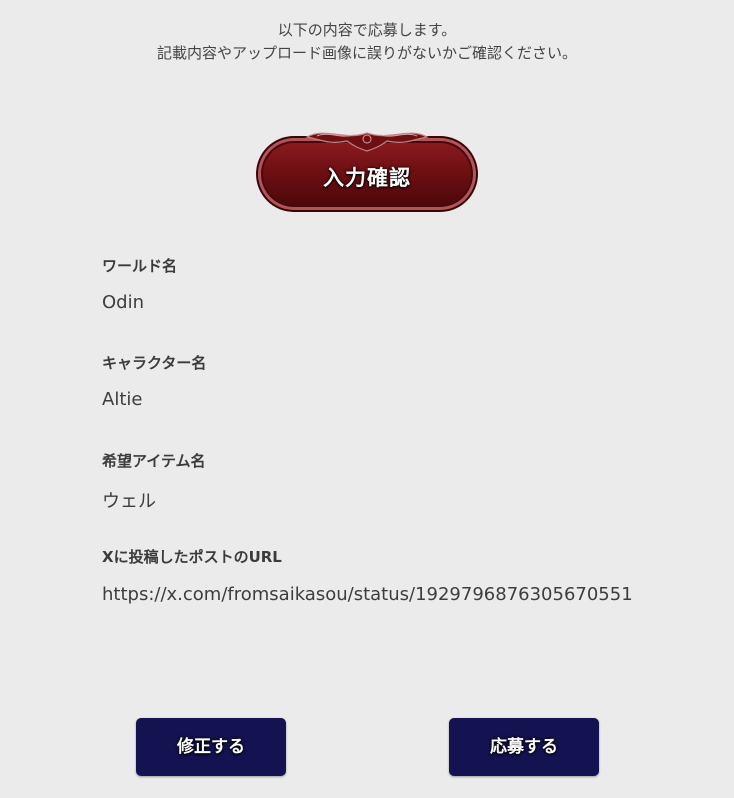  I want to click on character-name-label: キャラクター名, so click(154, 363).